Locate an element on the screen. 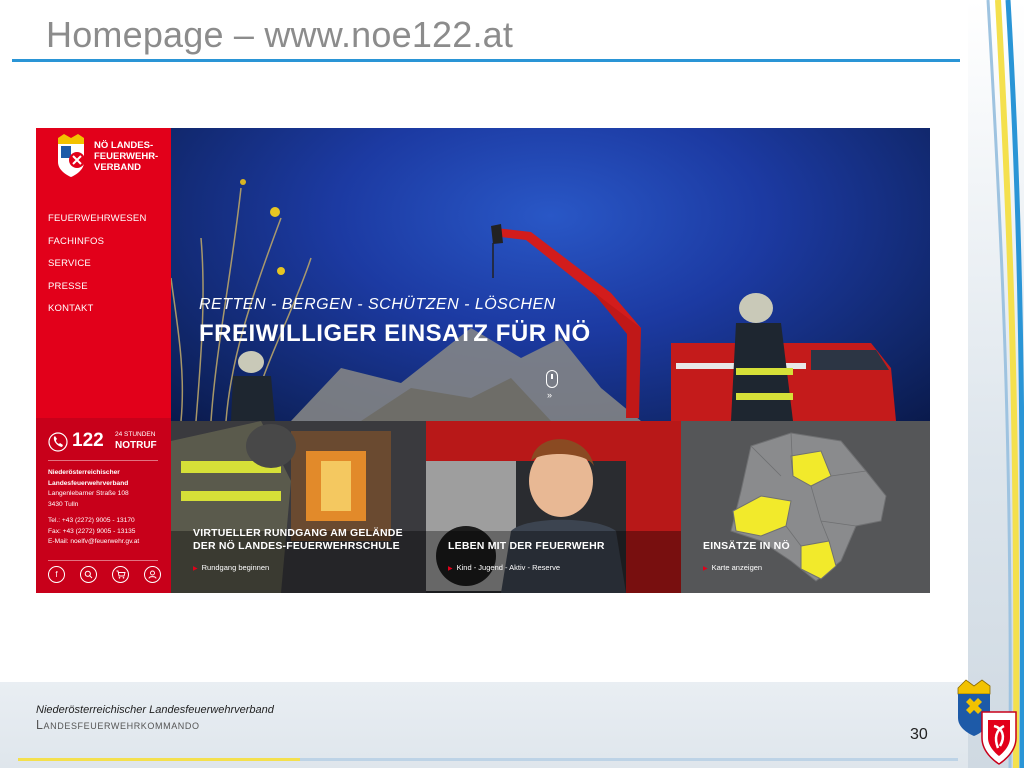 Image resolution: width=1024 pixels, height=768 pixels. emergency-number: 122 24 STUNDEN NOTRUF is located at coordinates (105, 443).